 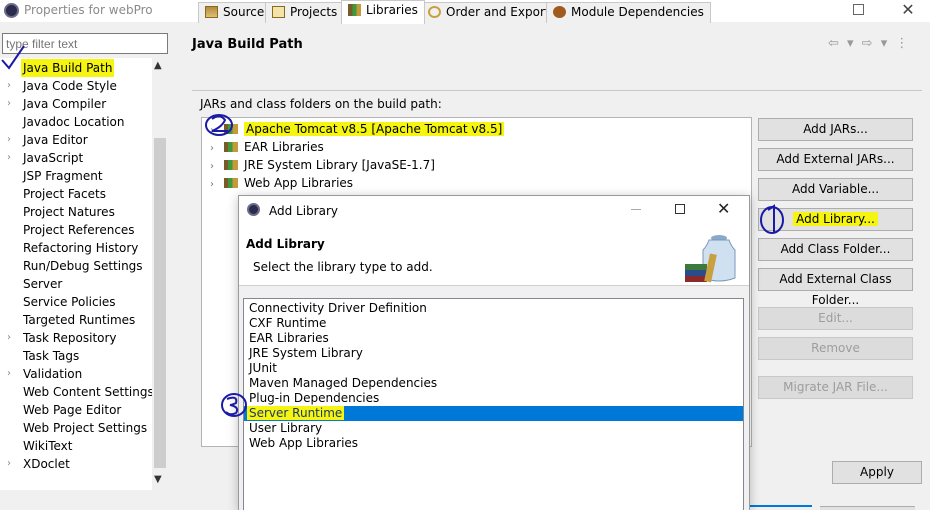 I want to click on minimize-icon, so click(x=636, y=209).